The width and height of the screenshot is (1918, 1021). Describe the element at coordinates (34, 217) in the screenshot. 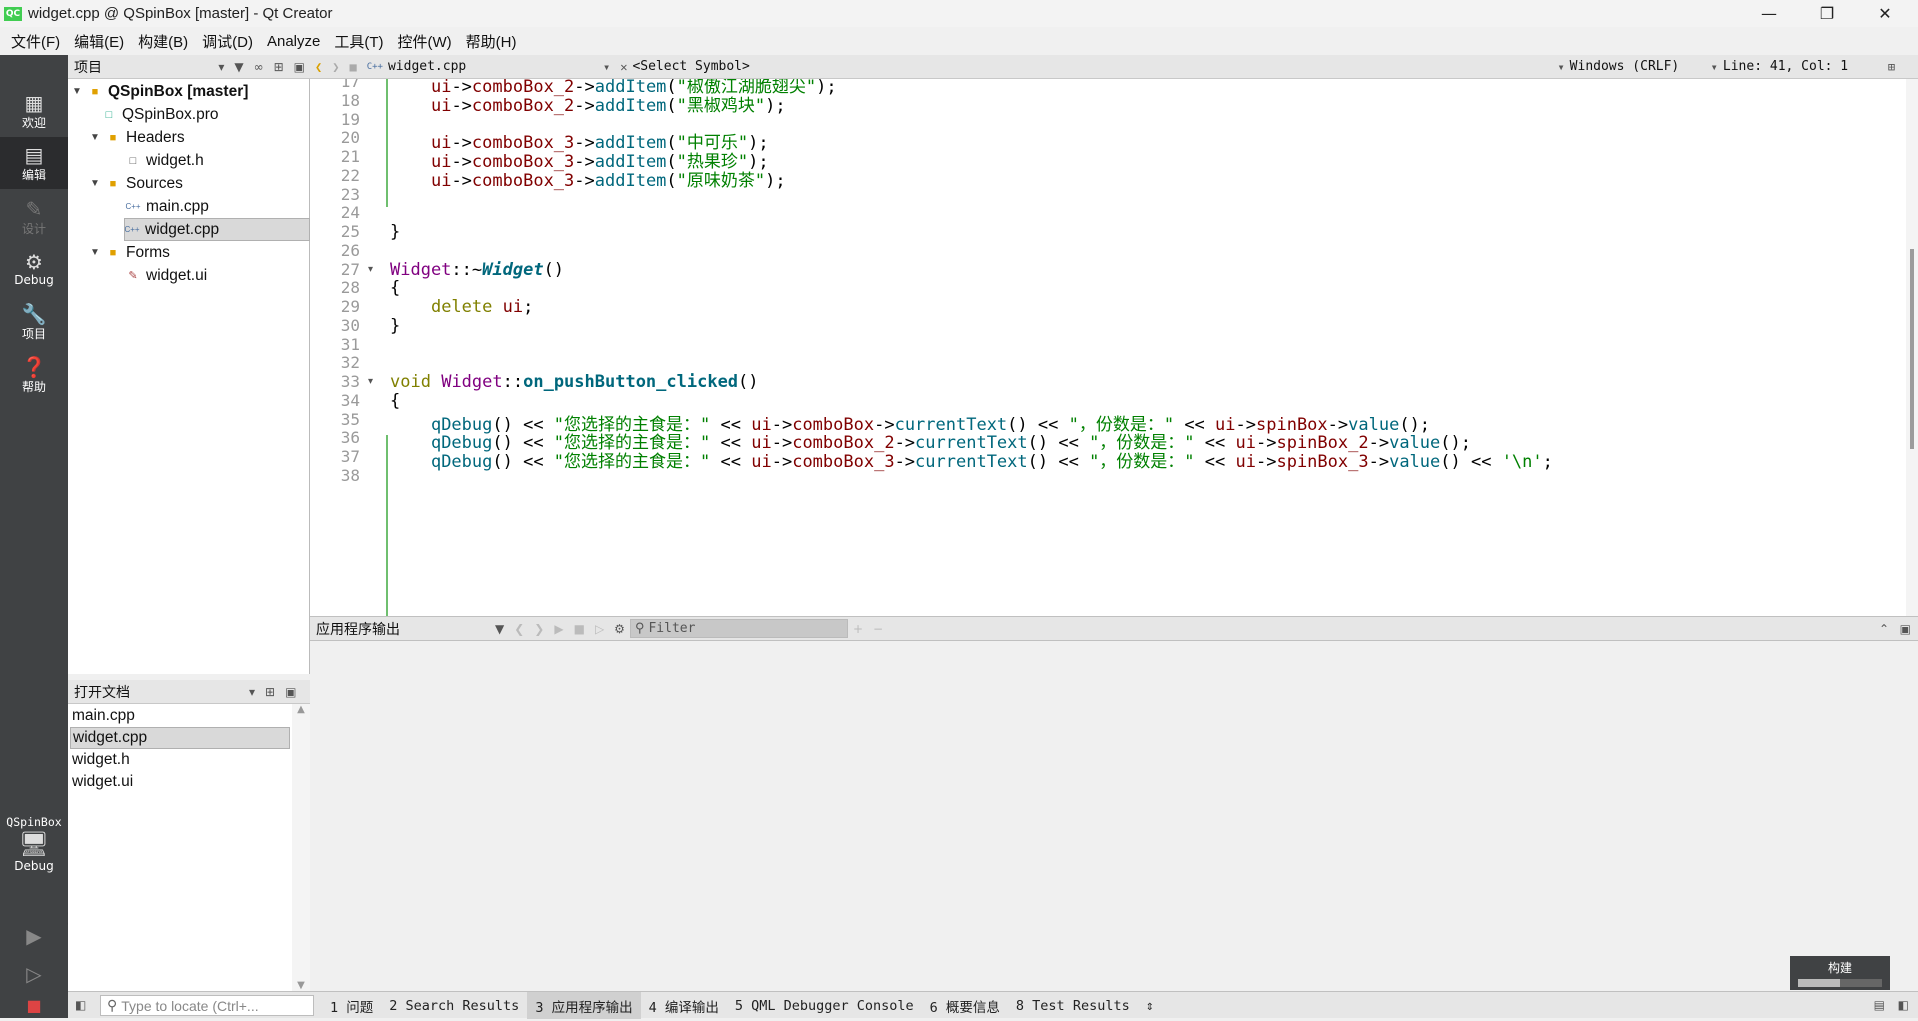

I see `mode-design: ✎ 设计` at that location.